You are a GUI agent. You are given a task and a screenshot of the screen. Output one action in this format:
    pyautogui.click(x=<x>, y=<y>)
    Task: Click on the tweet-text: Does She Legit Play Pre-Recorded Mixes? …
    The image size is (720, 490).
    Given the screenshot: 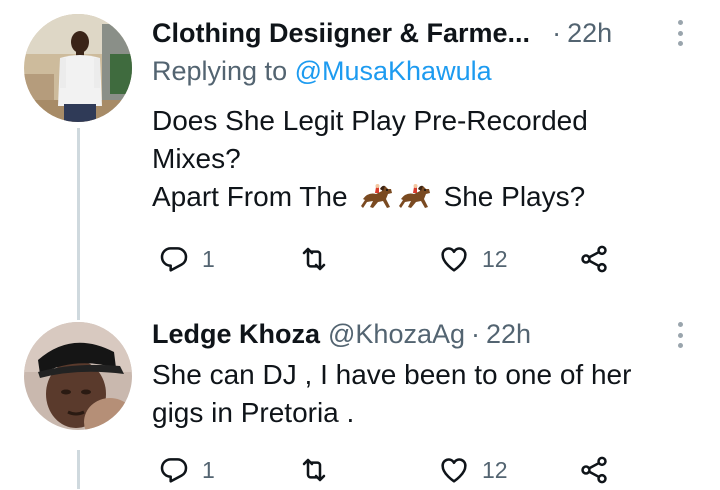 What is the action you would take?
    pyautogui.click(x=370, y=159)
    